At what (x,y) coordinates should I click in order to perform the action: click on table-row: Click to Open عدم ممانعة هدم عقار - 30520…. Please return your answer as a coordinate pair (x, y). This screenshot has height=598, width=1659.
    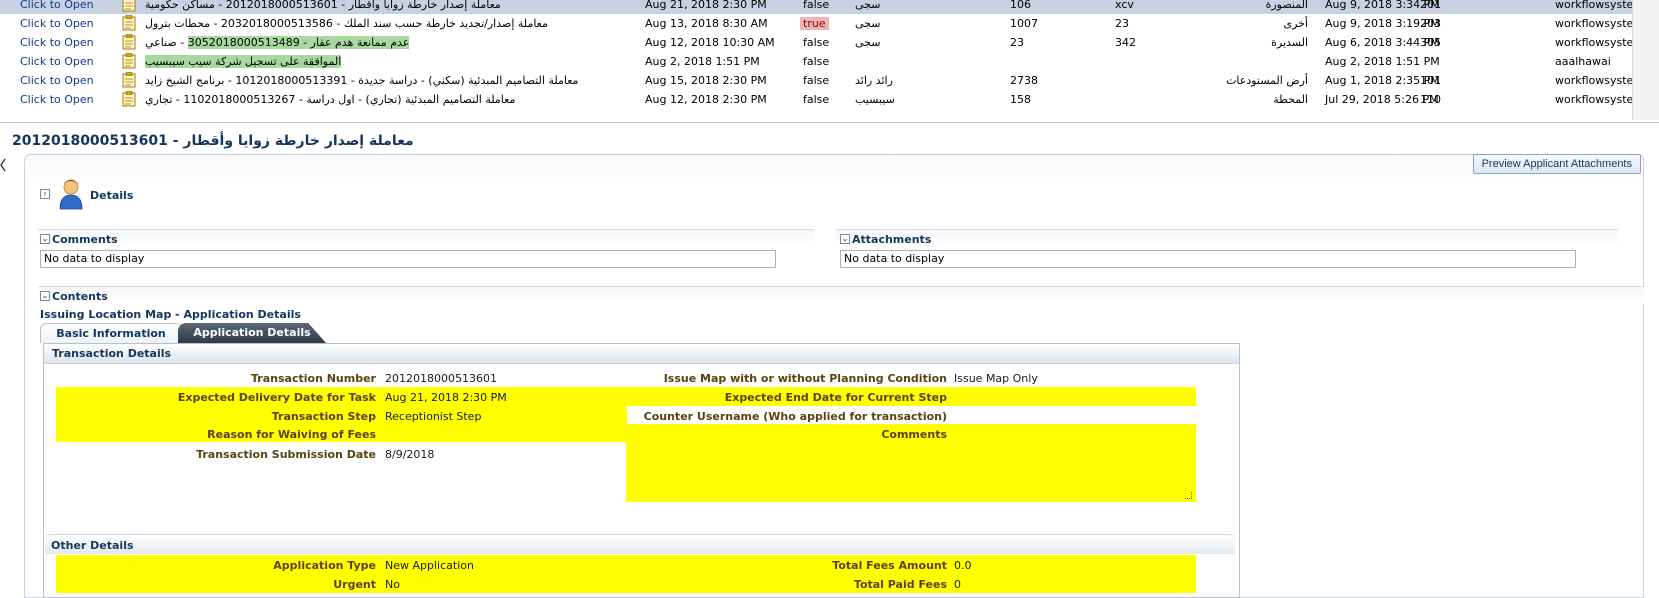
    Looking at the image, I should click on (816, 42).